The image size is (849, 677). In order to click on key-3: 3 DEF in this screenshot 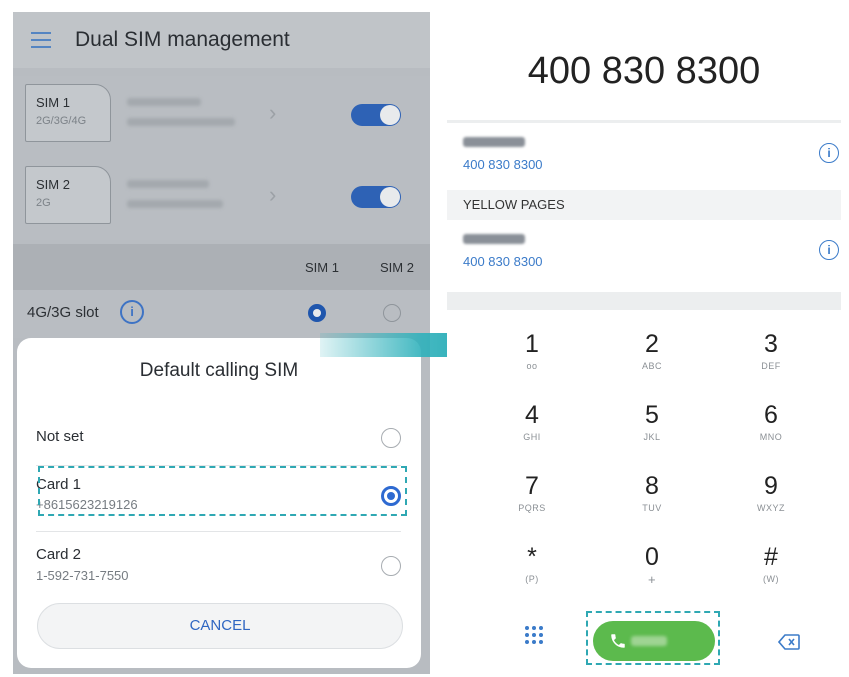, I will do `click(771, 361)`.